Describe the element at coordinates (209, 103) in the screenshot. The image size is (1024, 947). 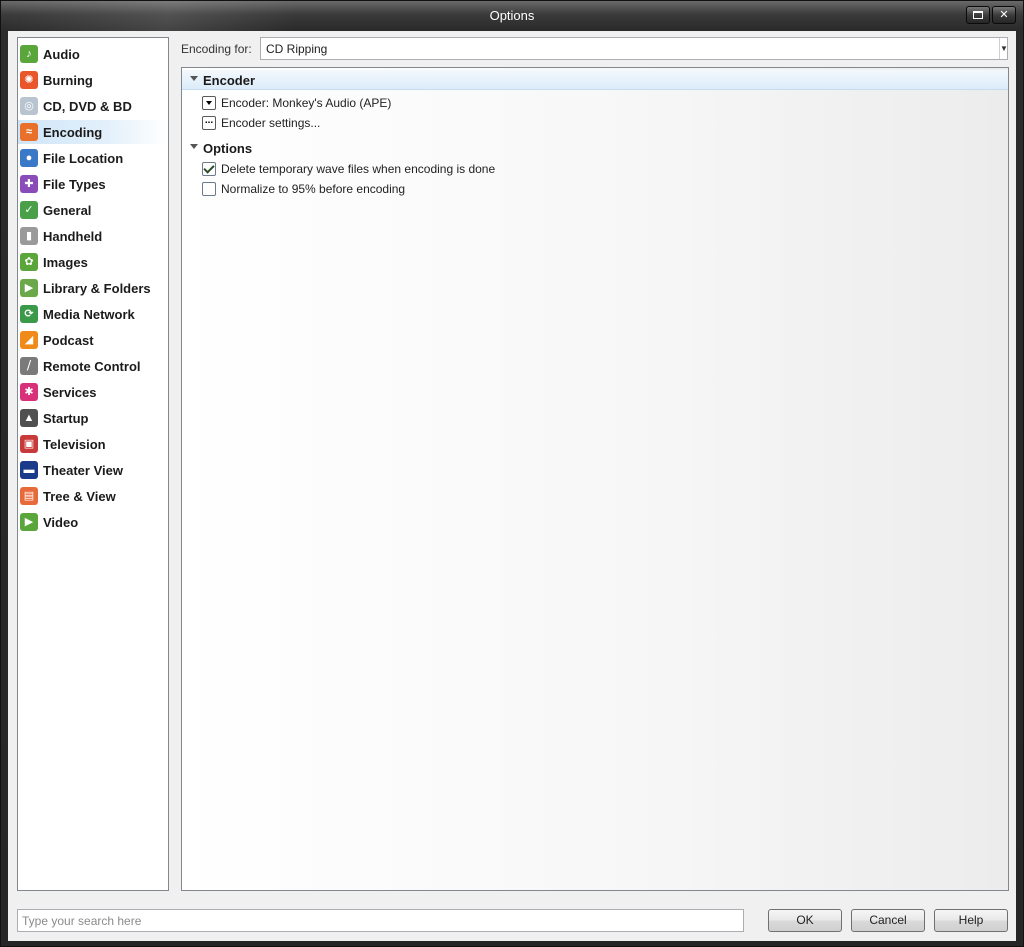
I see `dropdown-arrow-icon` at that location.